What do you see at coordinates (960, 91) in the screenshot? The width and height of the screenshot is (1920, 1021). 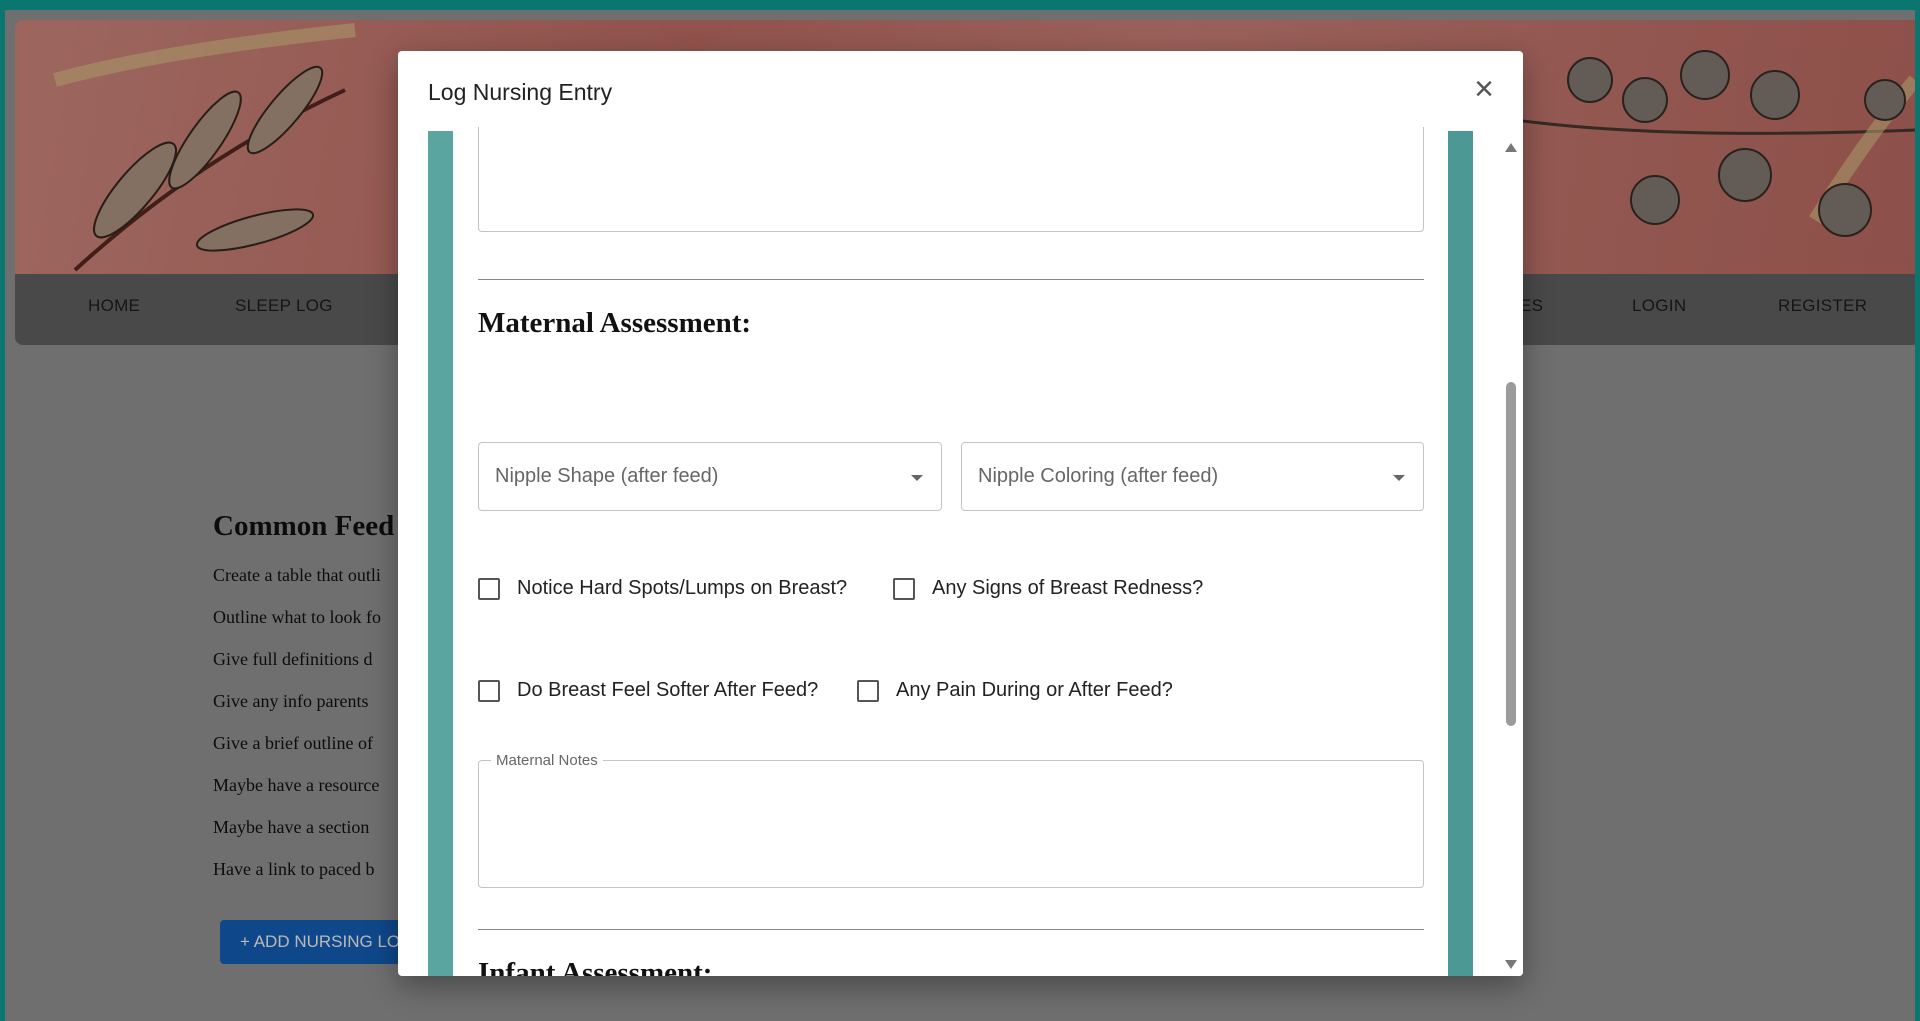 I see `dialog-header: Log Nursing Entry ×` at bounding box center [960, 91].